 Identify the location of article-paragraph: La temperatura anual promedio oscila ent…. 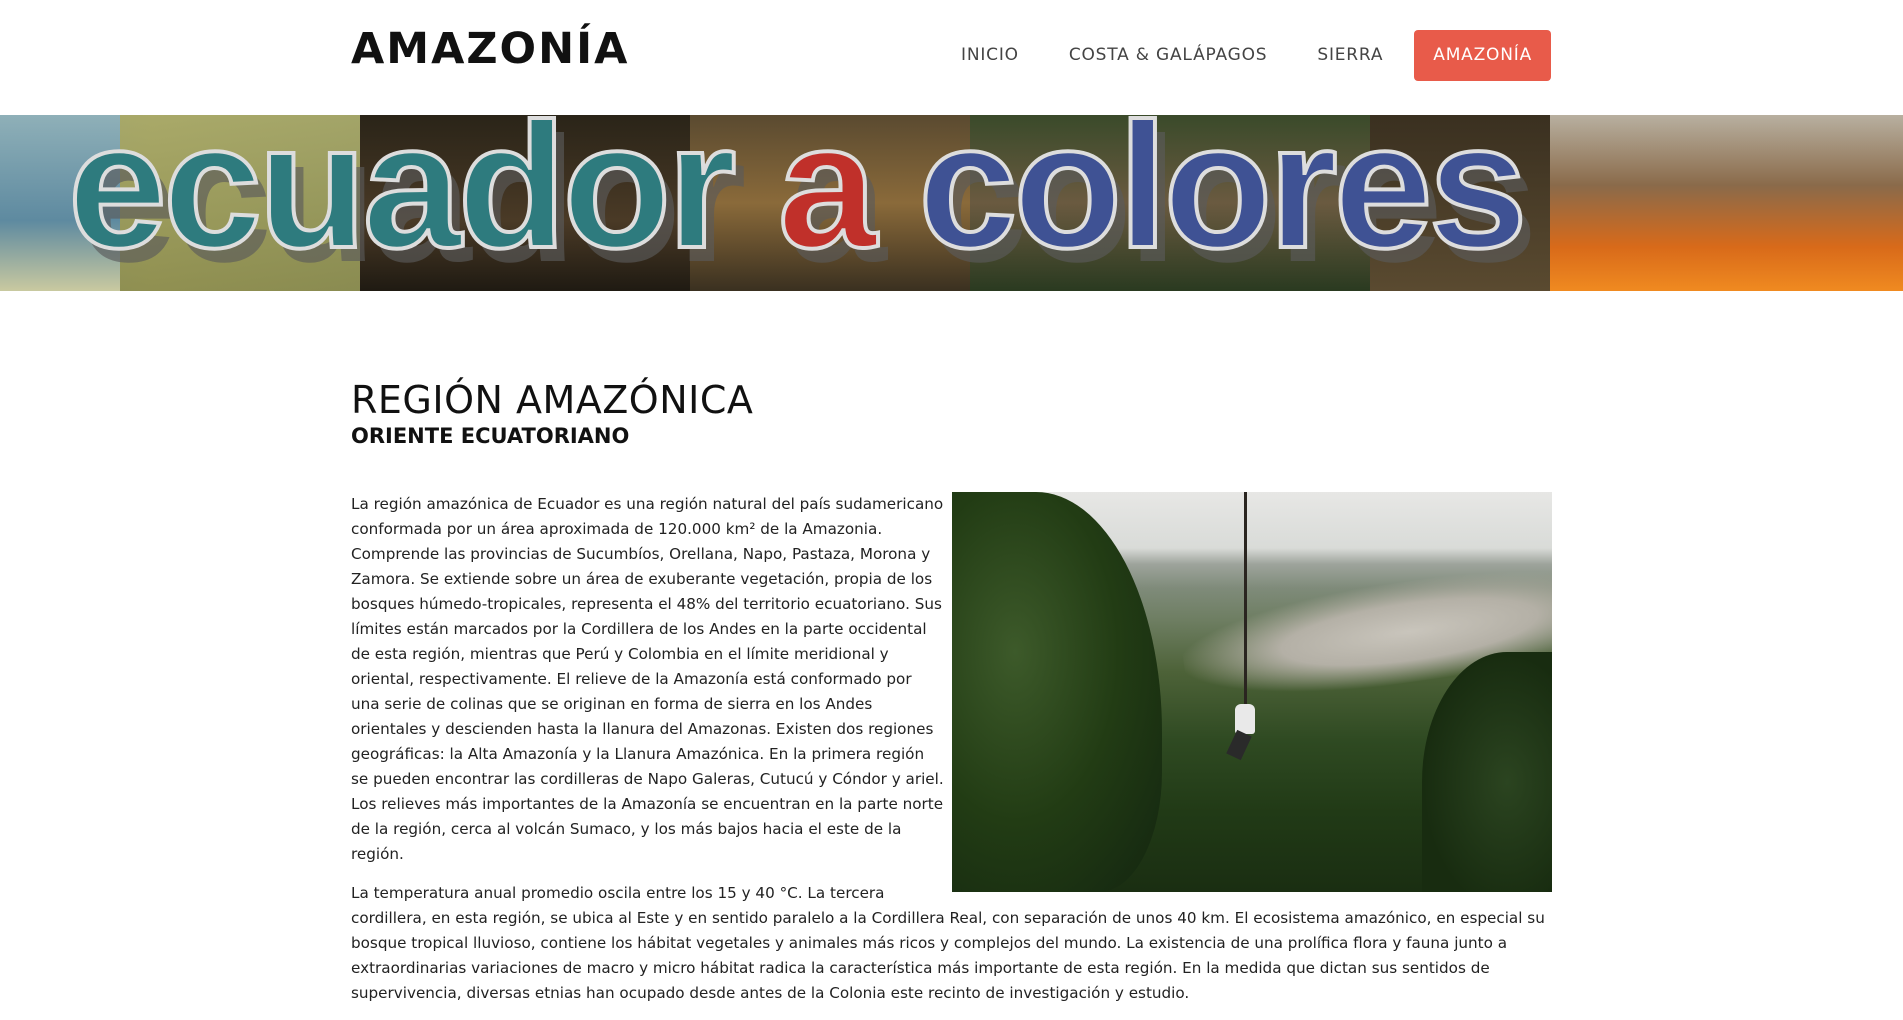
(948, 943).